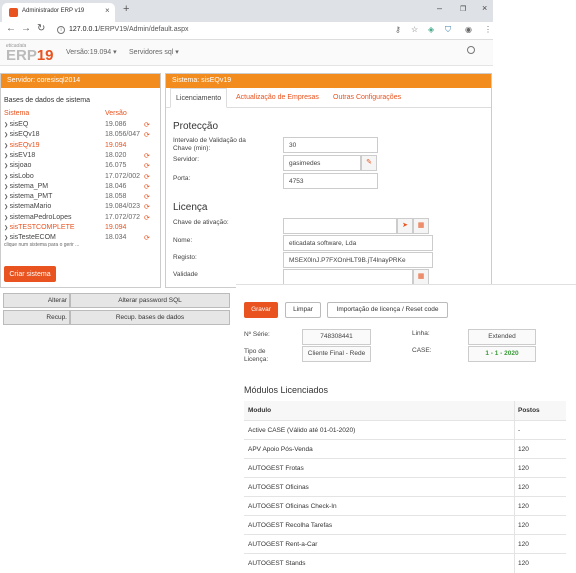 Image resolution: width=576 pixels, height=573 pixels. I want to click on server-title: Servidor: coresisql2014, so click(80, 81).